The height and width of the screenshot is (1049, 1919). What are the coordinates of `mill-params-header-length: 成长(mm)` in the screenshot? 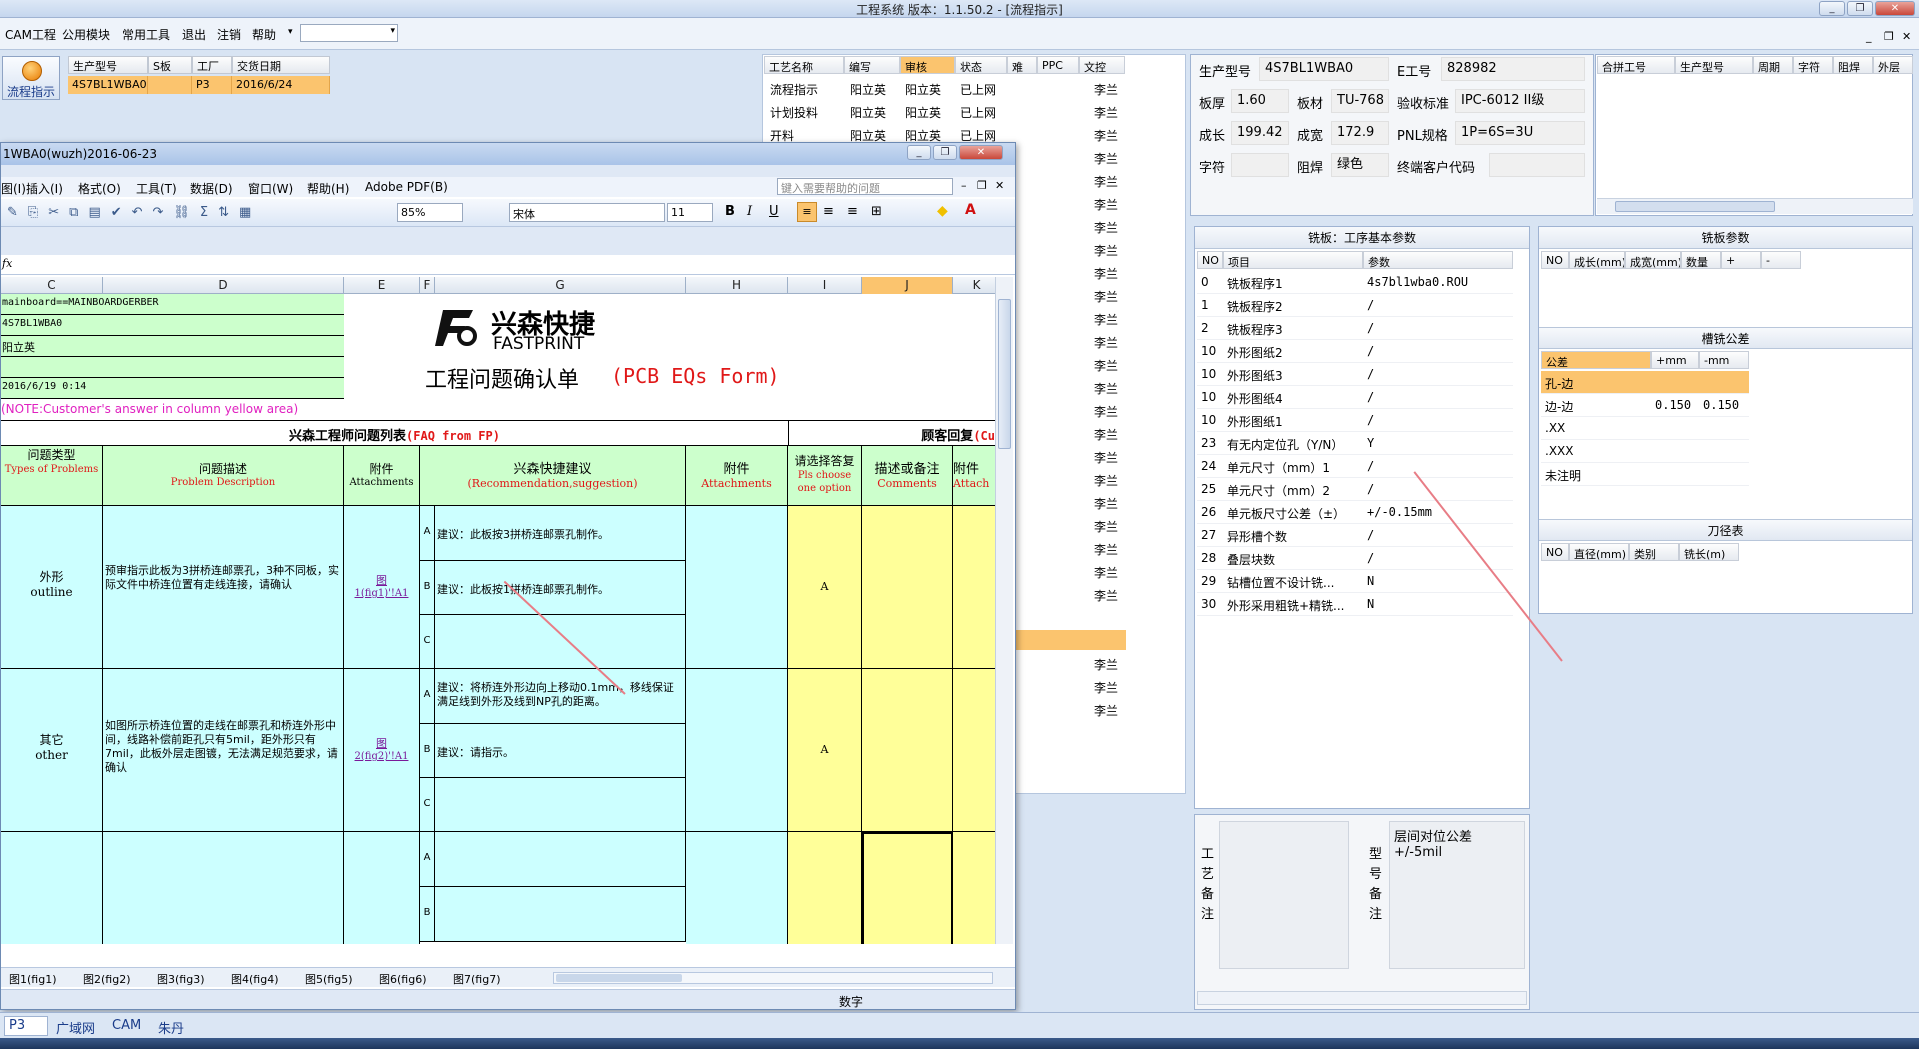 It's located at (1597, 260).